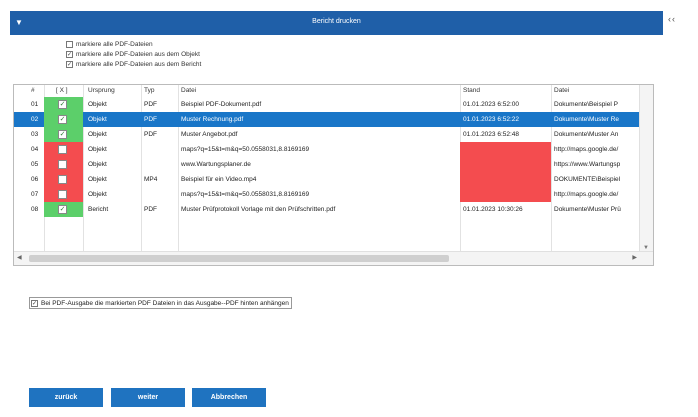 Image resolution: width=698 pixels, height=417 pixels. Describe the element at coordinates (219, 179) in the screenshot. I see `row-file: Beispiel für ein Video.mp4` at that location.